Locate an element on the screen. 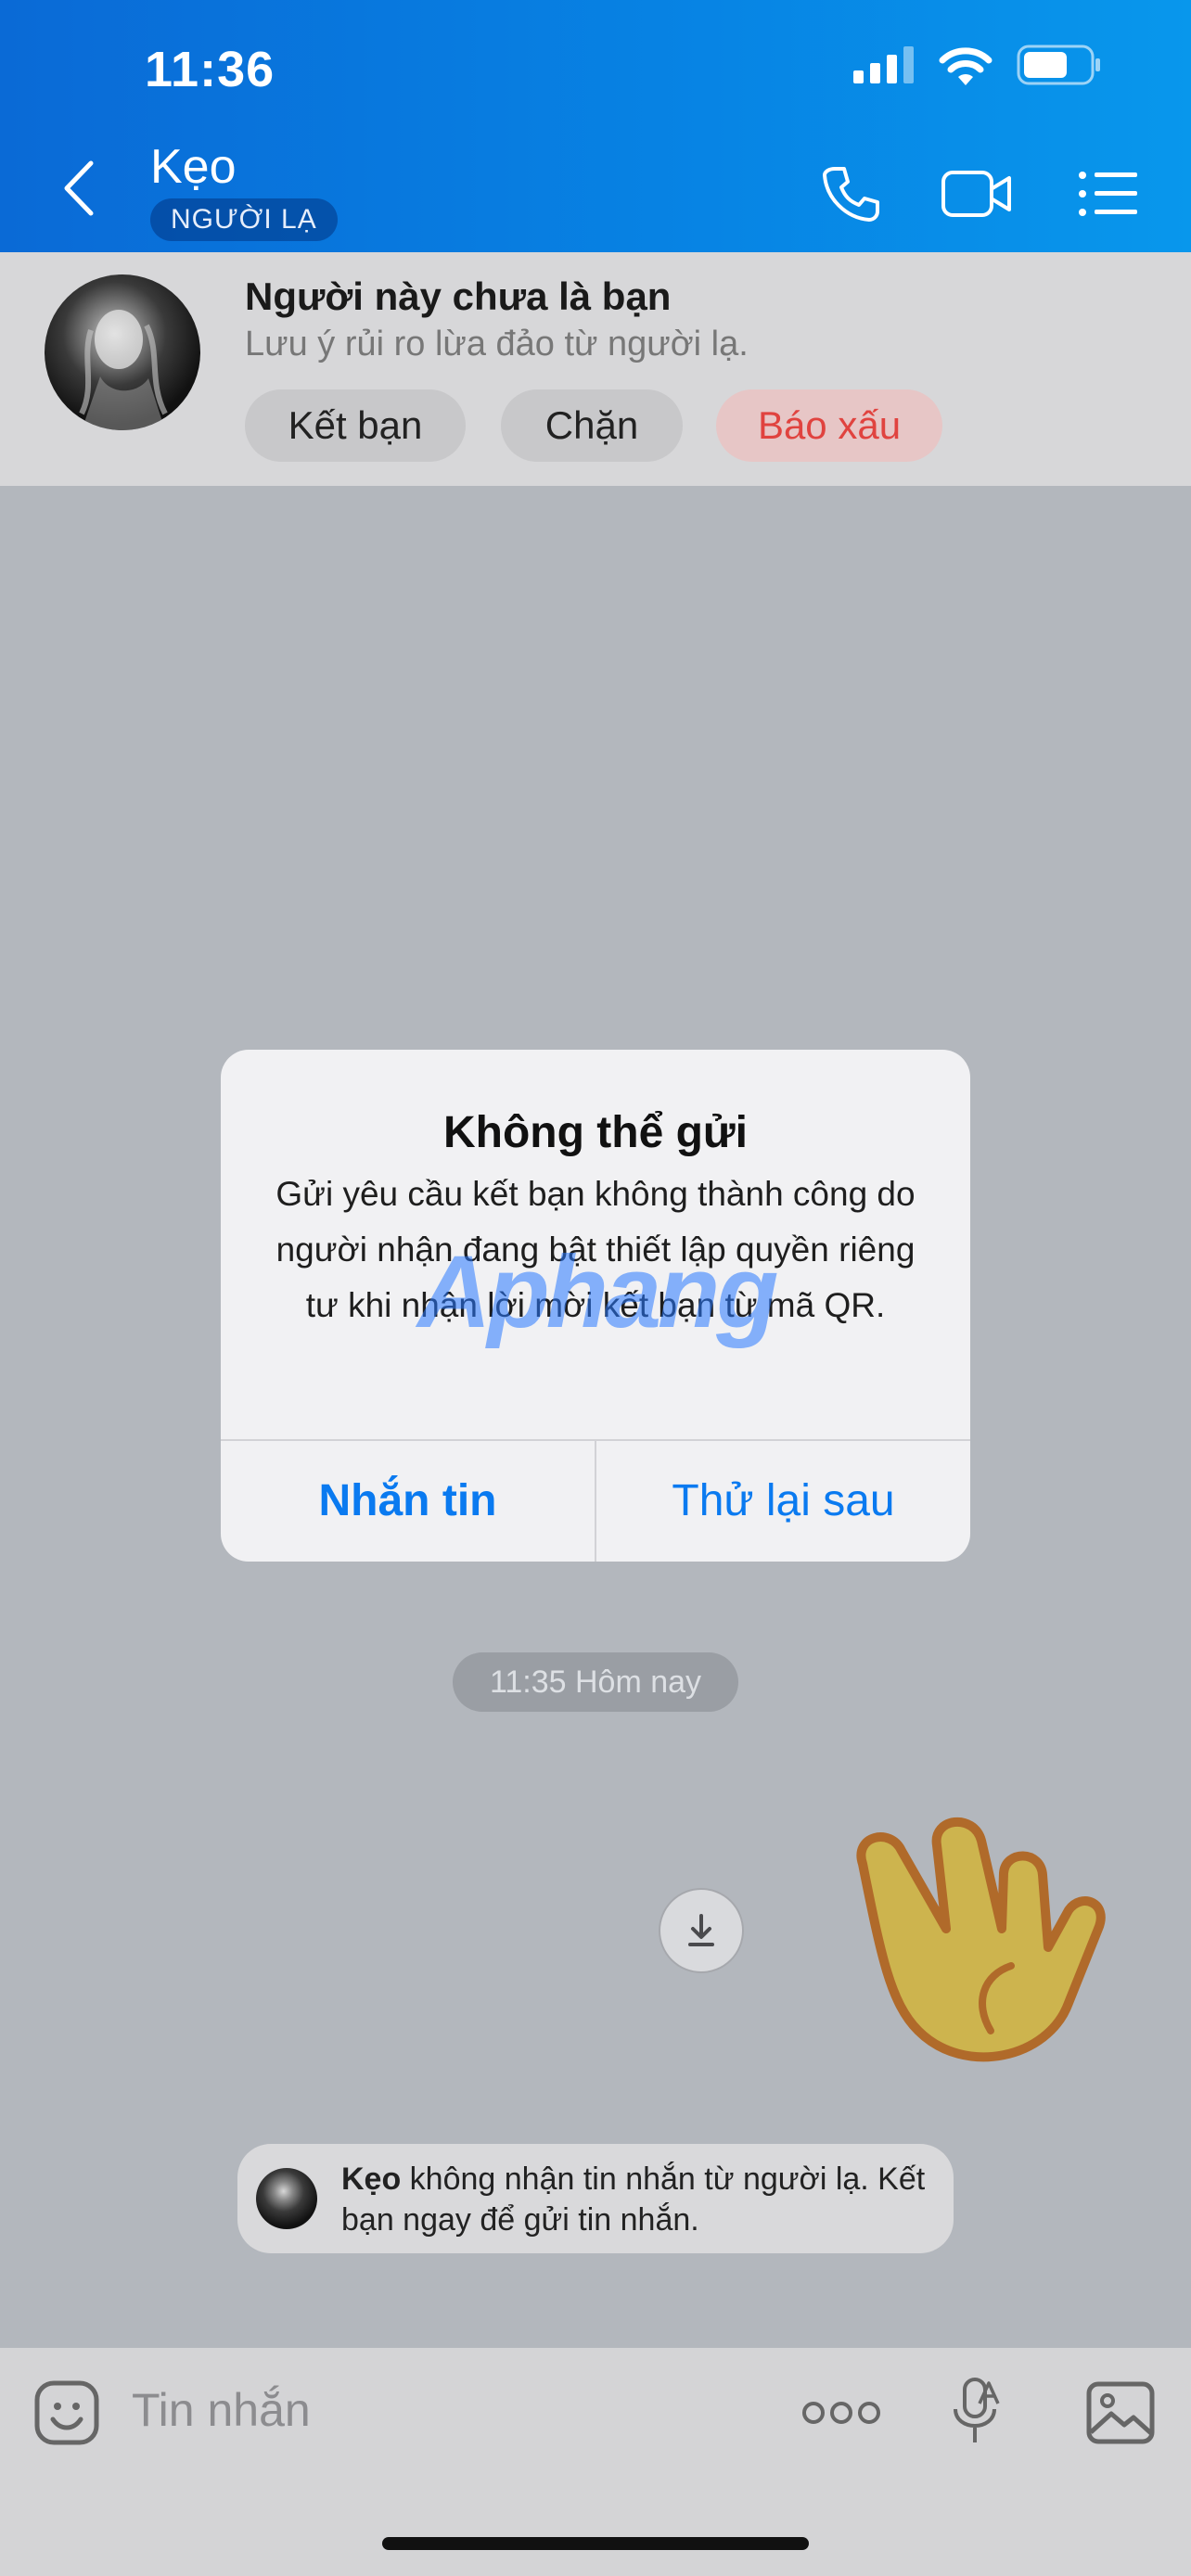 This screenshot has height=2576, width=1191. video-camera-icon is located at coordinates (976, 194).